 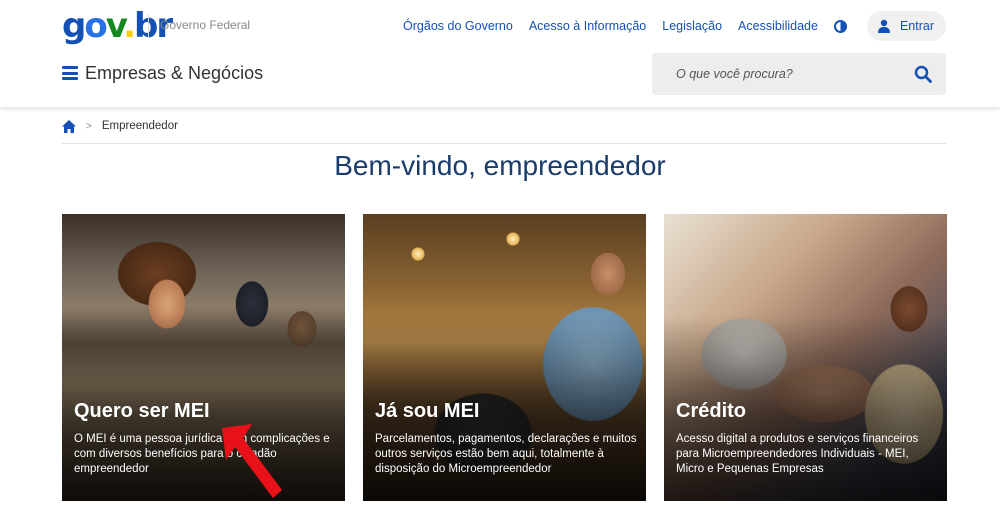 I want to click on search-icon, so click(x=923, y=74).